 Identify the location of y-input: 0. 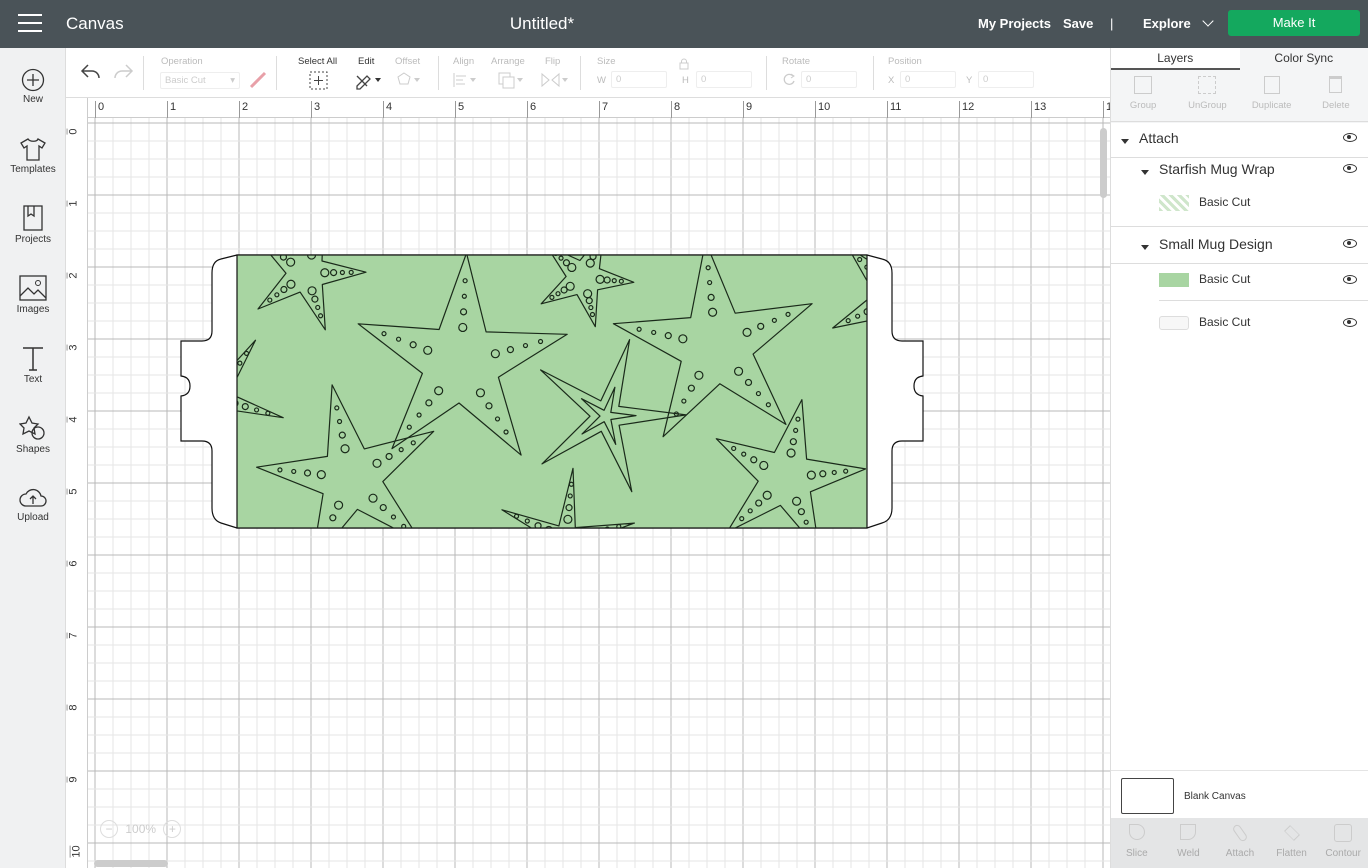
(1006, 79).